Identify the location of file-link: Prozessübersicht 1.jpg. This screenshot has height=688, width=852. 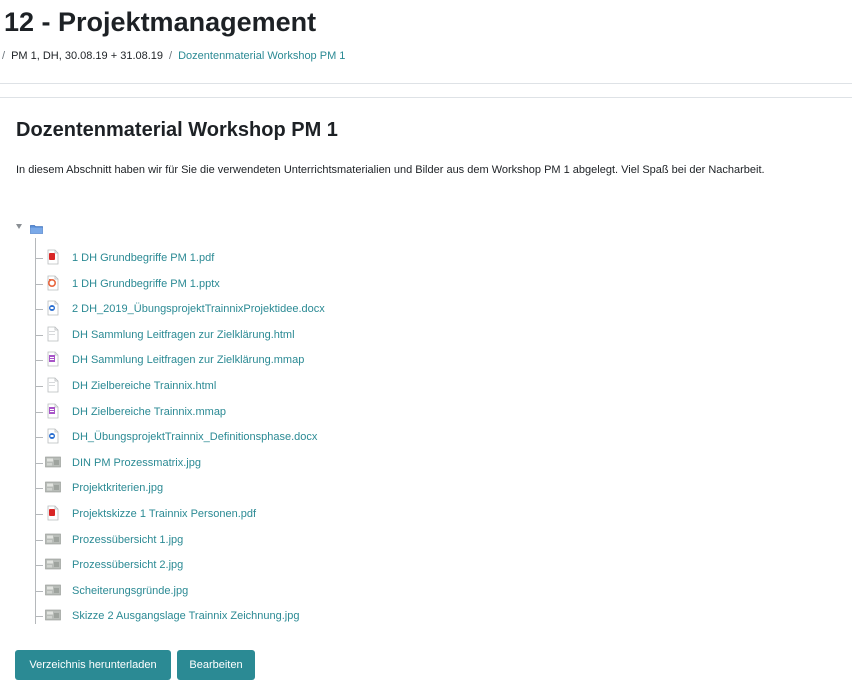
(127, 540).